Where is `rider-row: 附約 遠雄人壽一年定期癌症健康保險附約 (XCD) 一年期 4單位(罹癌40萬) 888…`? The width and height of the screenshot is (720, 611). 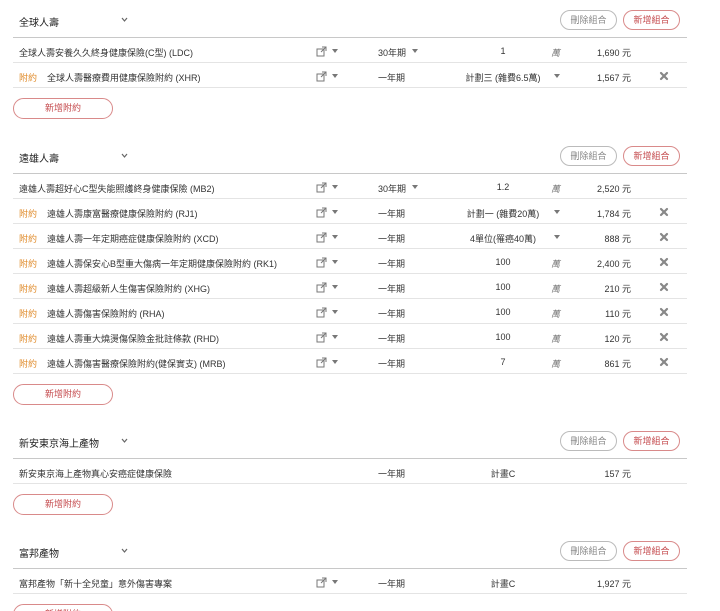 rider-row: 附約 遠雄人壽一年定期癌症健康保險附約 (XCD) 一年期 4單位(罹癌40萬) 888… is located at coordinates (350, 236).